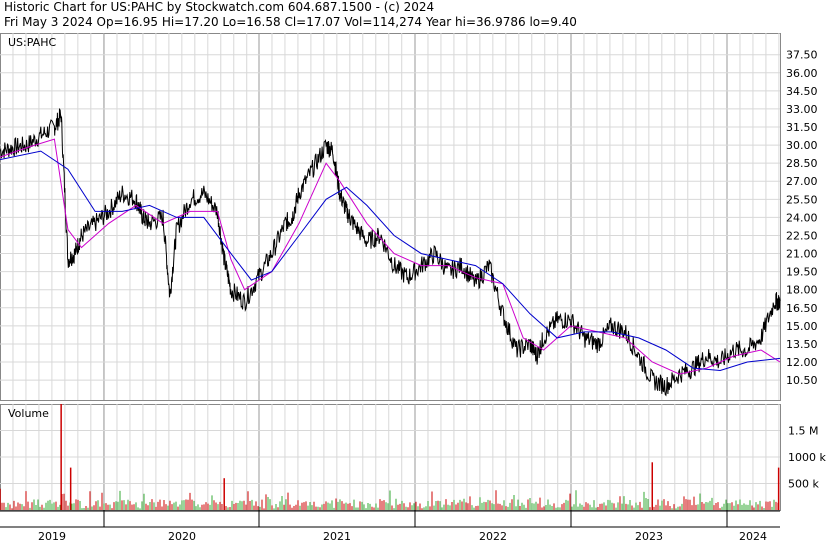 The height and width of the screenshot is (543, 830). What do you see at coordinates (807, 457) in the screenshot?
I see `volume-tick-label: 1000 k` at bounding box center [807, 457].